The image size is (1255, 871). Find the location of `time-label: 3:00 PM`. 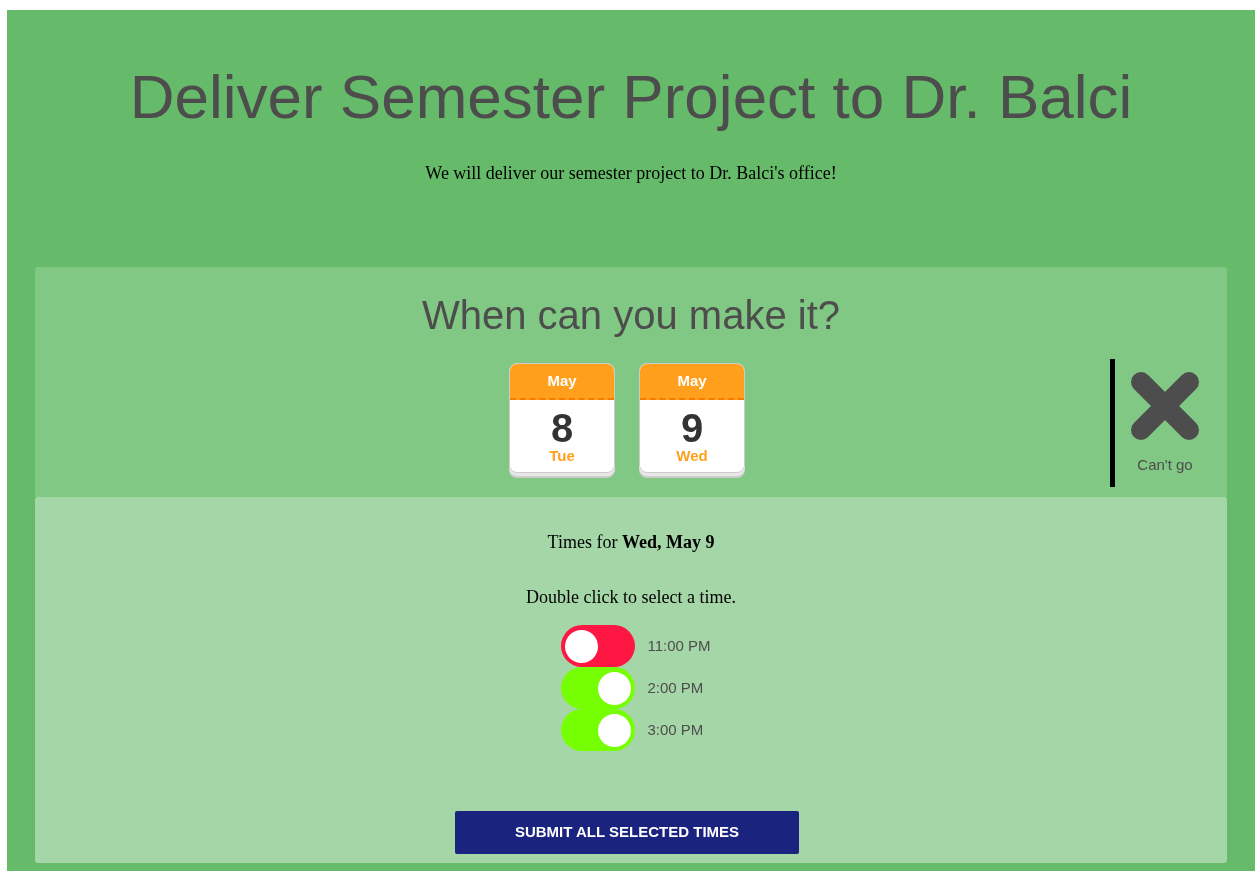

time-label: 3:00 PM is located at coordinates (675, 729).